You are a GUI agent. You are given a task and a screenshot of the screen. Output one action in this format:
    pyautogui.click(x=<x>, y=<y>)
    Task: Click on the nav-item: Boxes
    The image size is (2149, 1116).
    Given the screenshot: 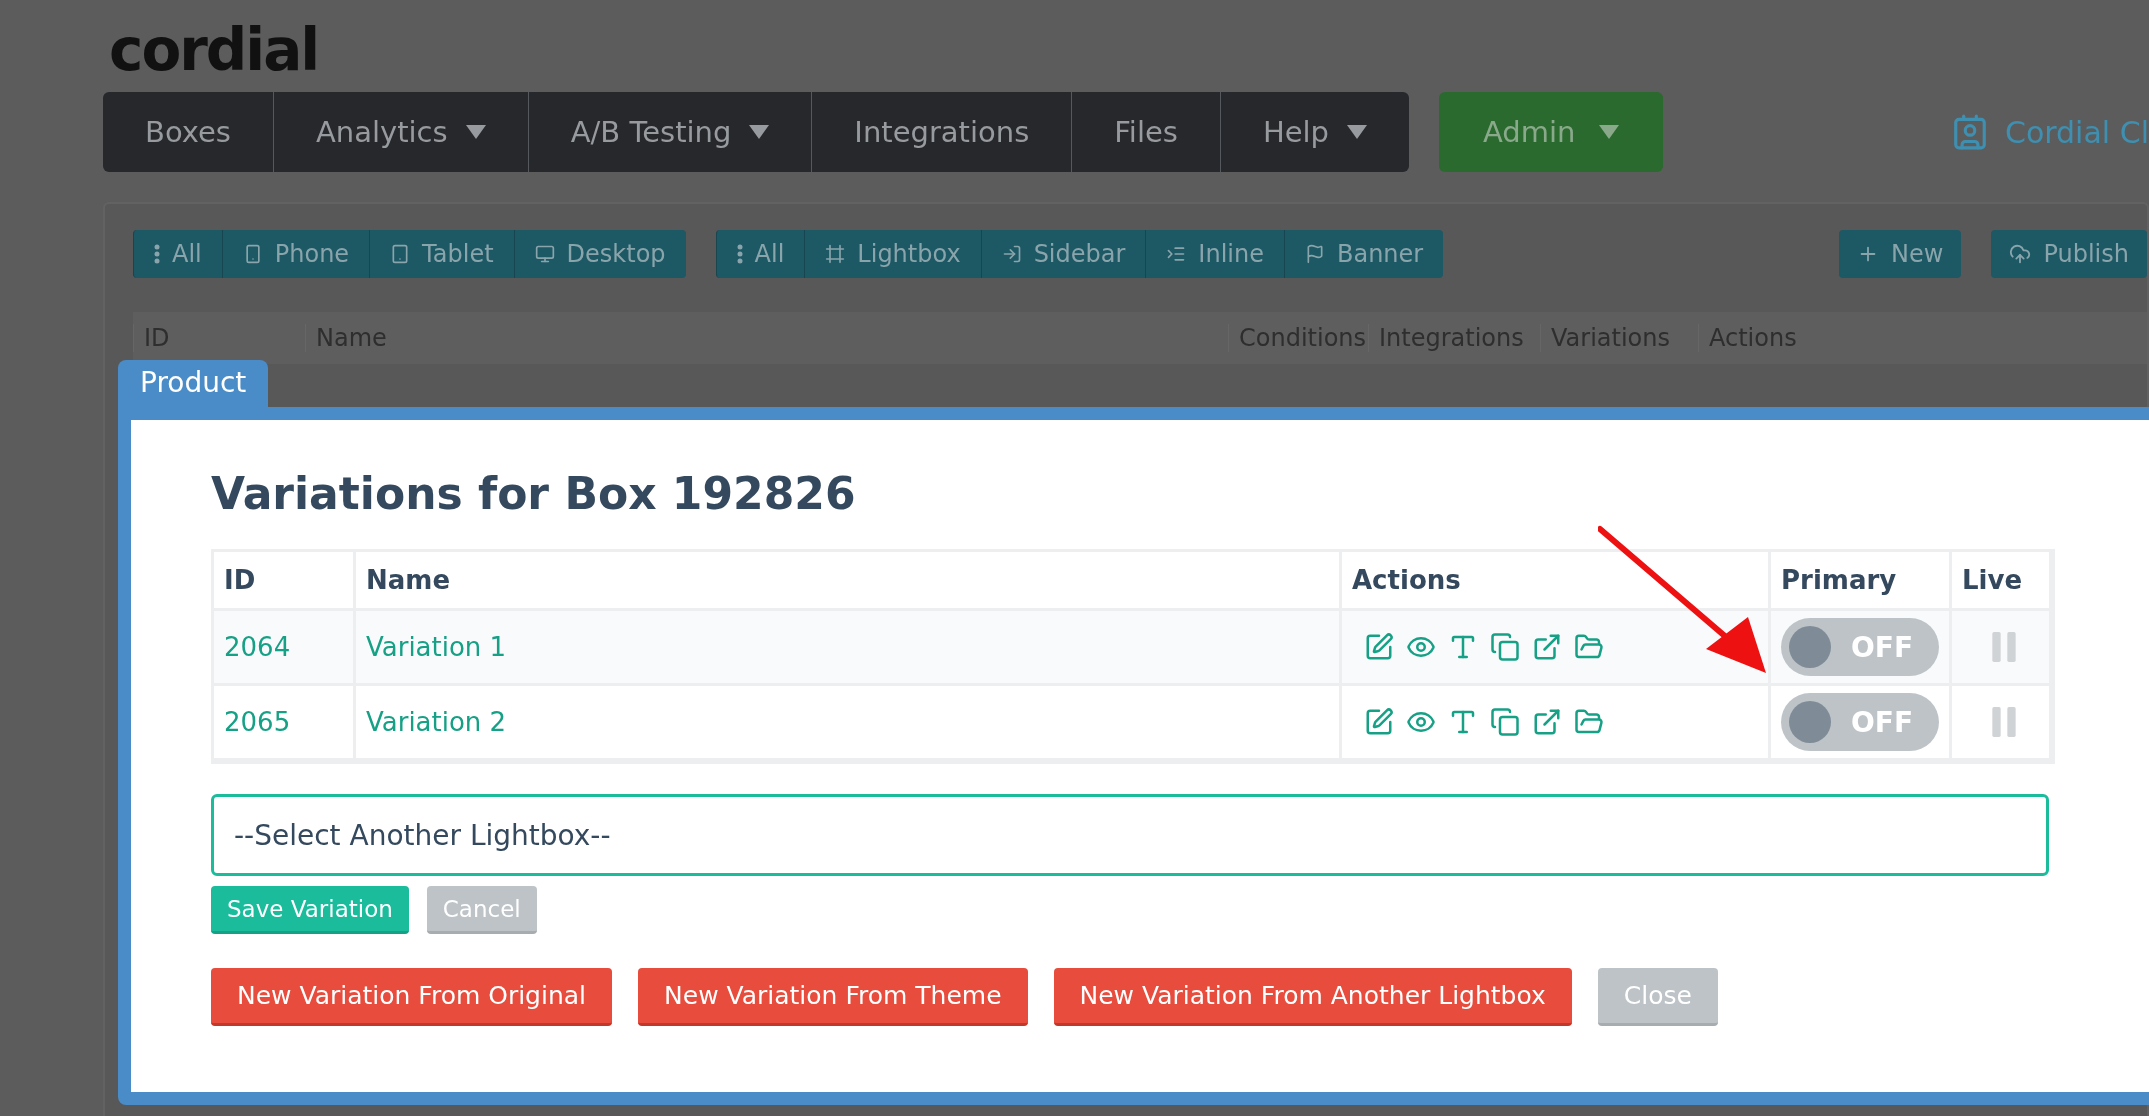 What is the action you would take?
    pyautogui.click(x=188, y=132)
    